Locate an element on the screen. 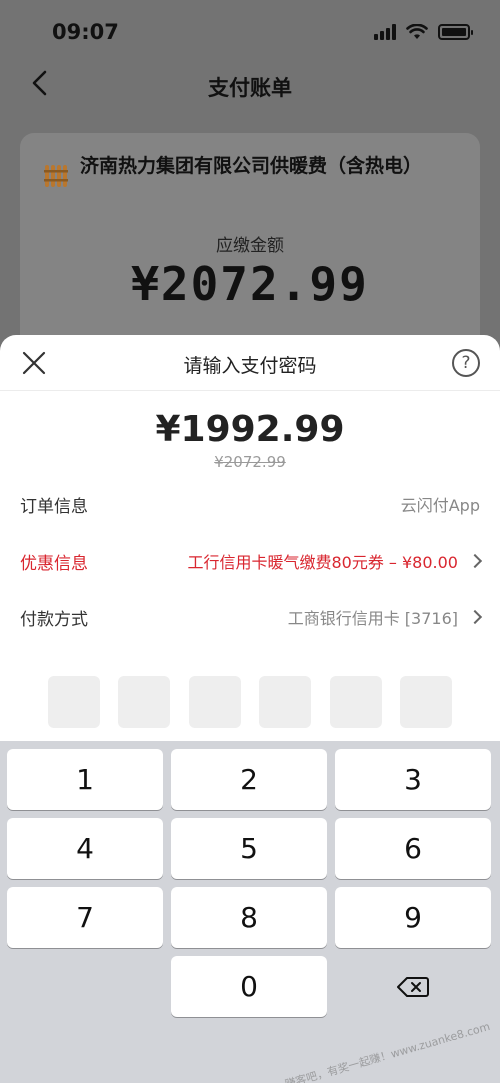 Image resolution: width=500 pixels, height=1083 pixels. key-3: 3 is located at coordinates (413, 779).